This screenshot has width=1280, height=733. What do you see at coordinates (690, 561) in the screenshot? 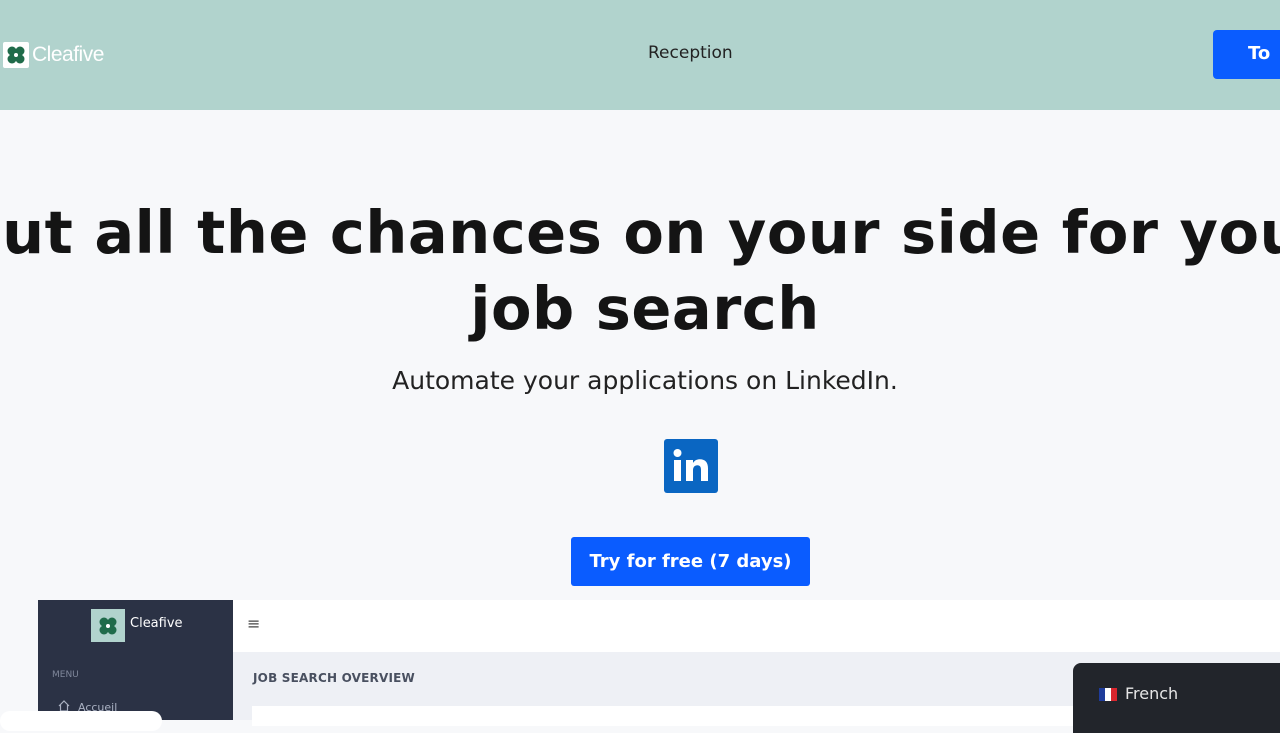
I see `try-free-button: Try for free (7 days)` at bounding box center [690, 561].